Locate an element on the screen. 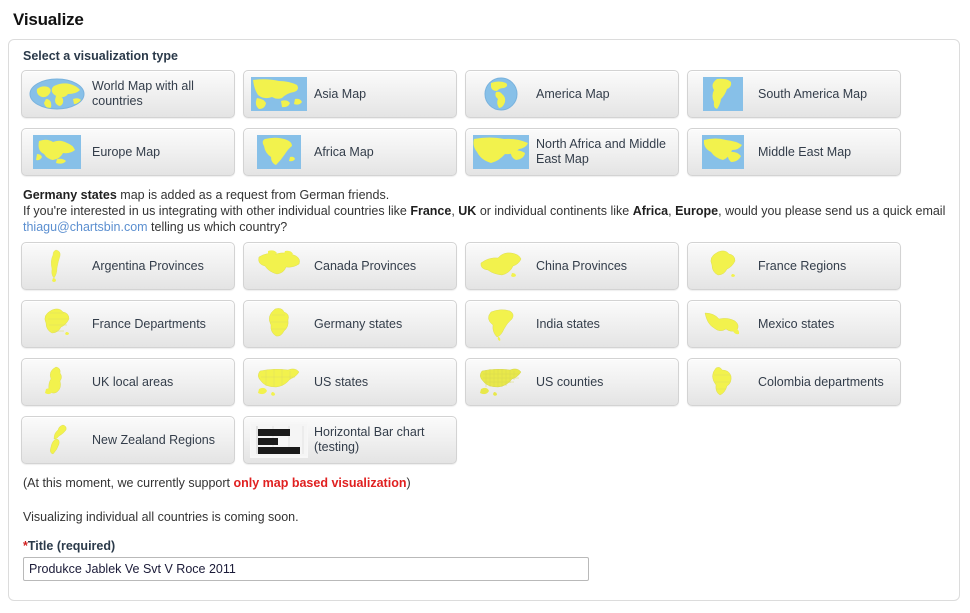  viz-button-label: Africa Map is located at coordinates (344, 151).